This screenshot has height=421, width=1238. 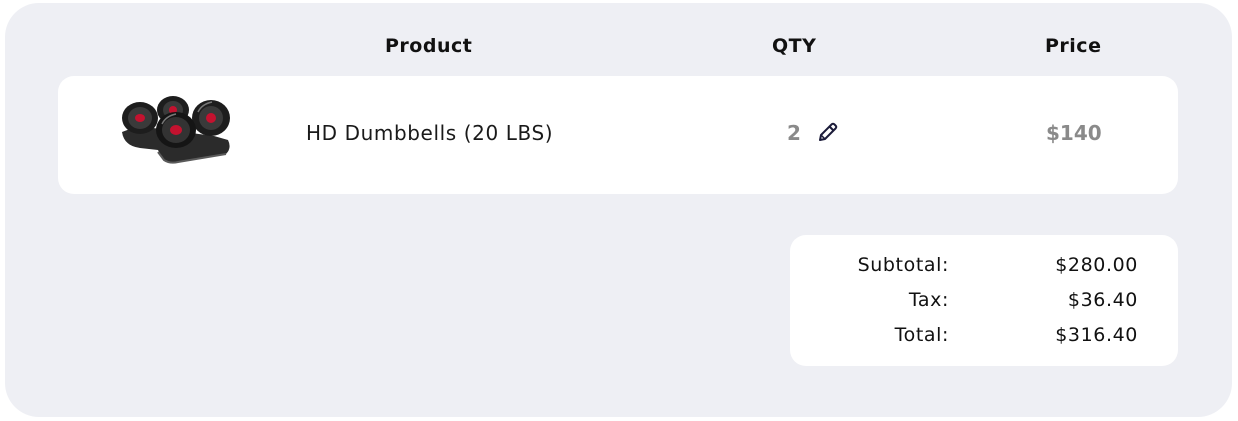 What do you see at coordinates (828, 132) in the screenshot?
I see `pencil-icon` at bounding box center [828, 132].